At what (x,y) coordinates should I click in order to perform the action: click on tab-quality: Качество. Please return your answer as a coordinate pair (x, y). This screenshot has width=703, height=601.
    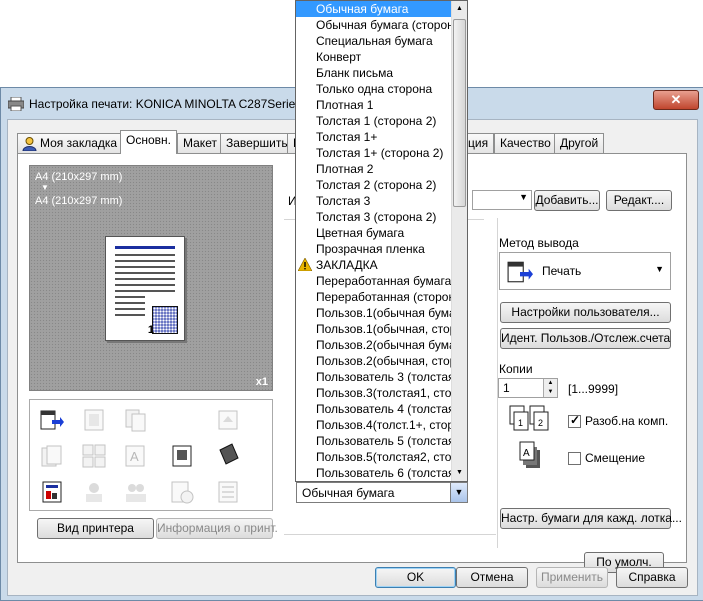
    Looking at the image, I should click on (525, 143).